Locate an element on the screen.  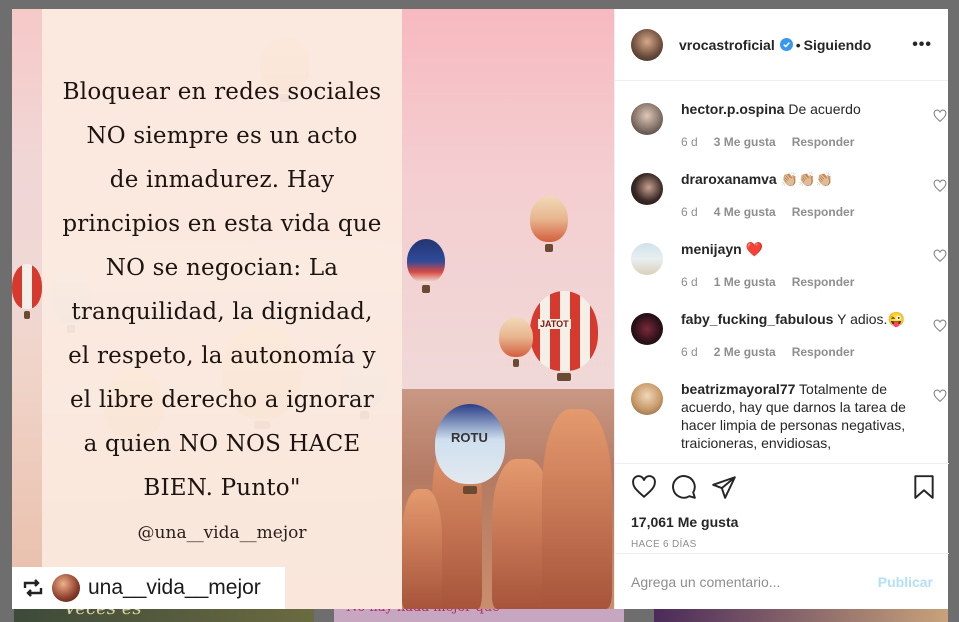
comment-meta: 6 d 4 Me gusta Responder is located at coordinates (775, 212).